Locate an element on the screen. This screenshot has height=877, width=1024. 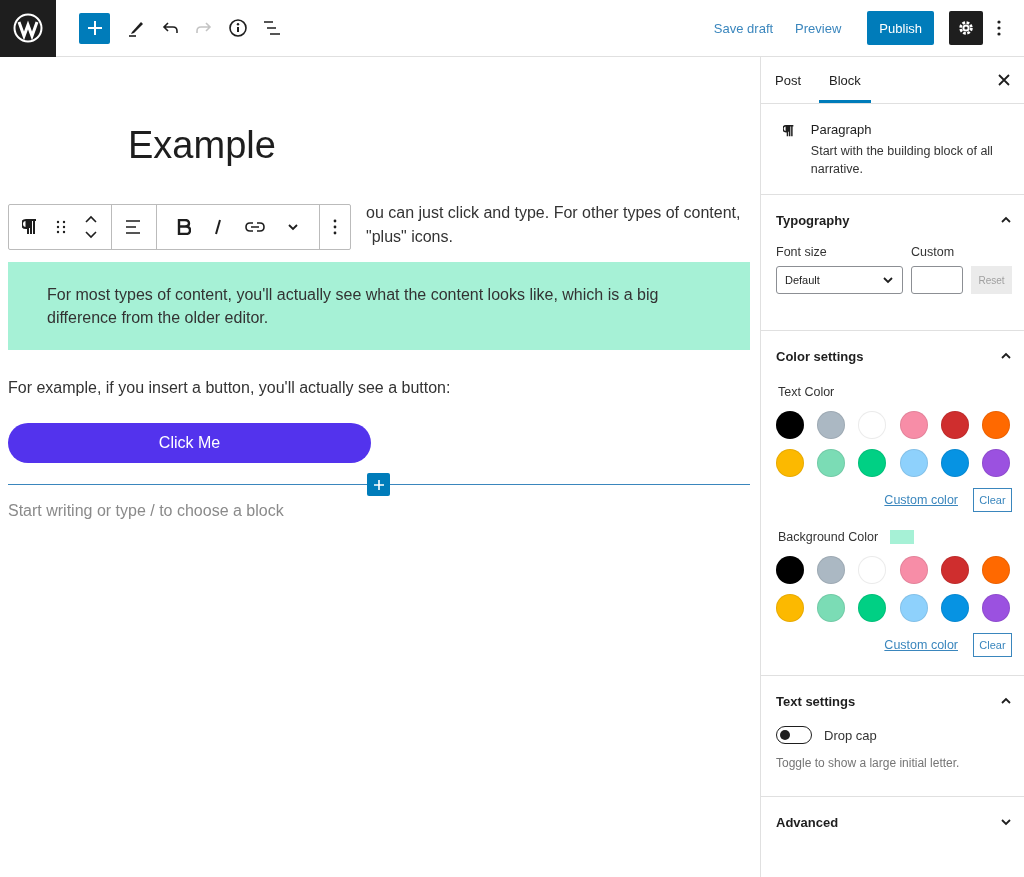
field-label: Font size is located at coordinates (802, 252).